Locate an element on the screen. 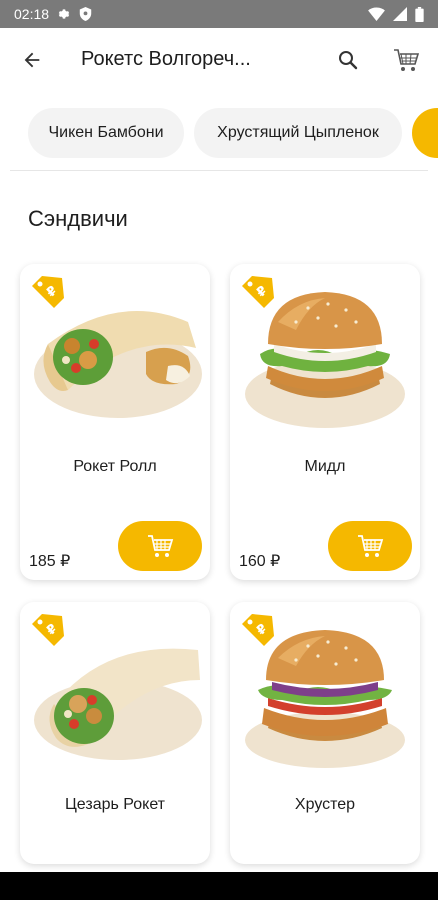 This screenshot has width=438, height=900. back-button is located at coordinates (32, 60).